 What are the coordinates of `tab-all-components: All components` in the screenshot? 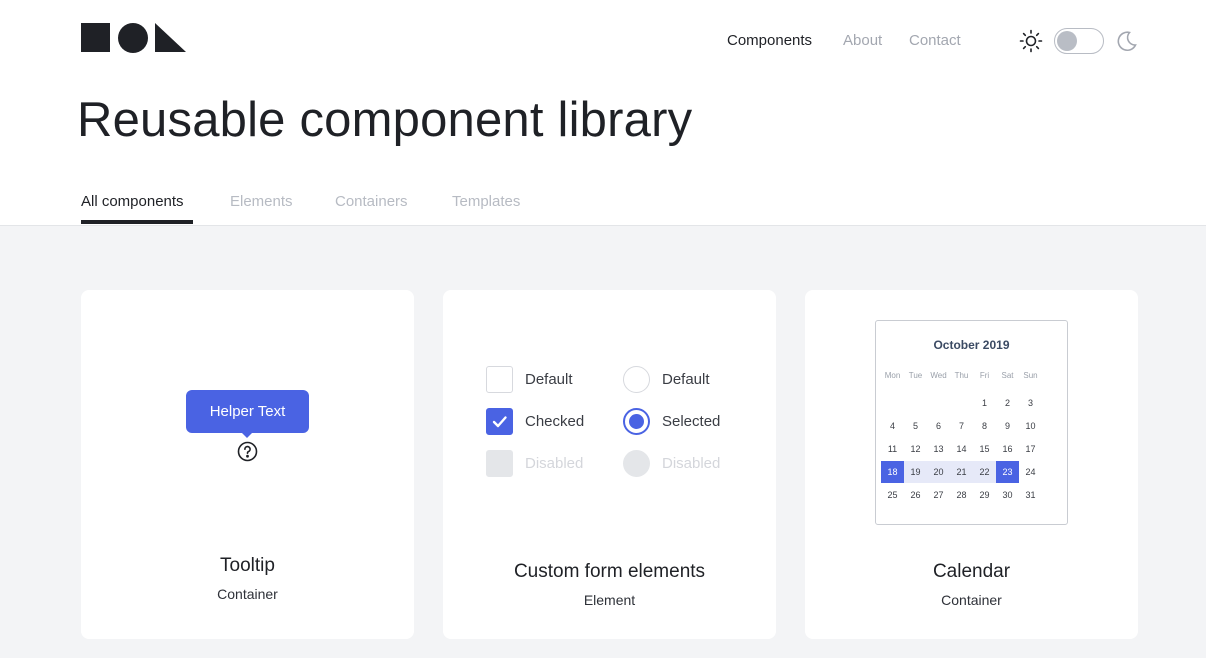 It's located at (132, 202).